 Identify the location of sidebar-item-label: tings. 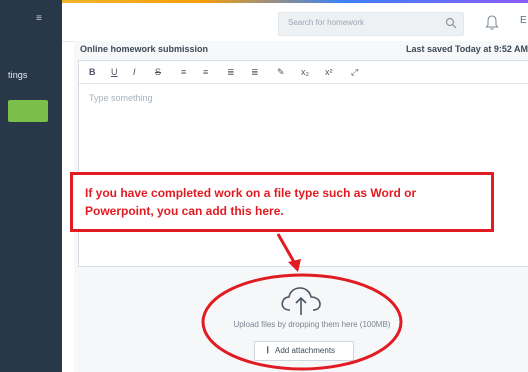
(18, 75).